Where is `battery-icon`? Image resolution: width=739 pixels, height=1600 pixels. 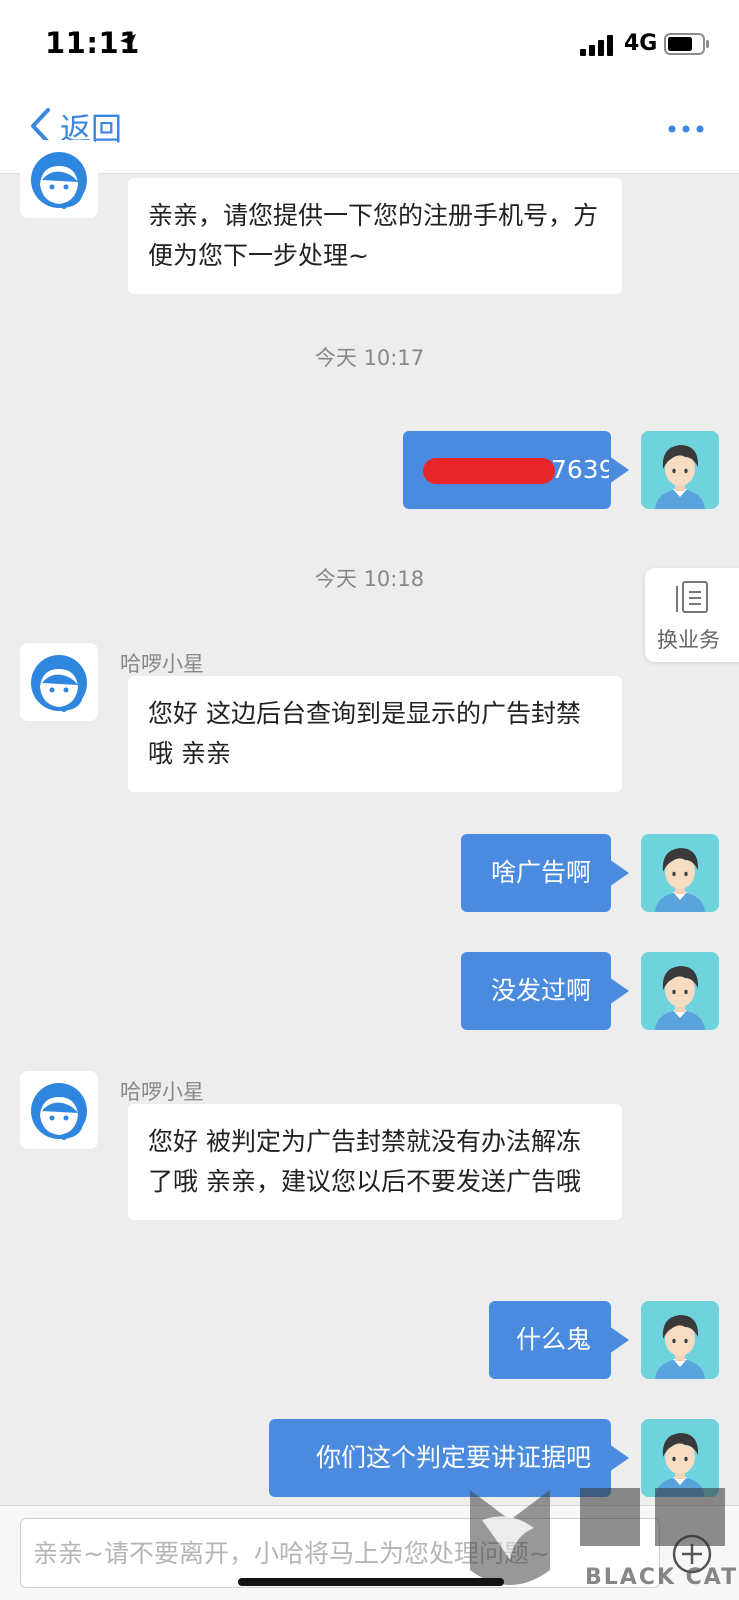 battery-icon is located at coordinates (686, 44).